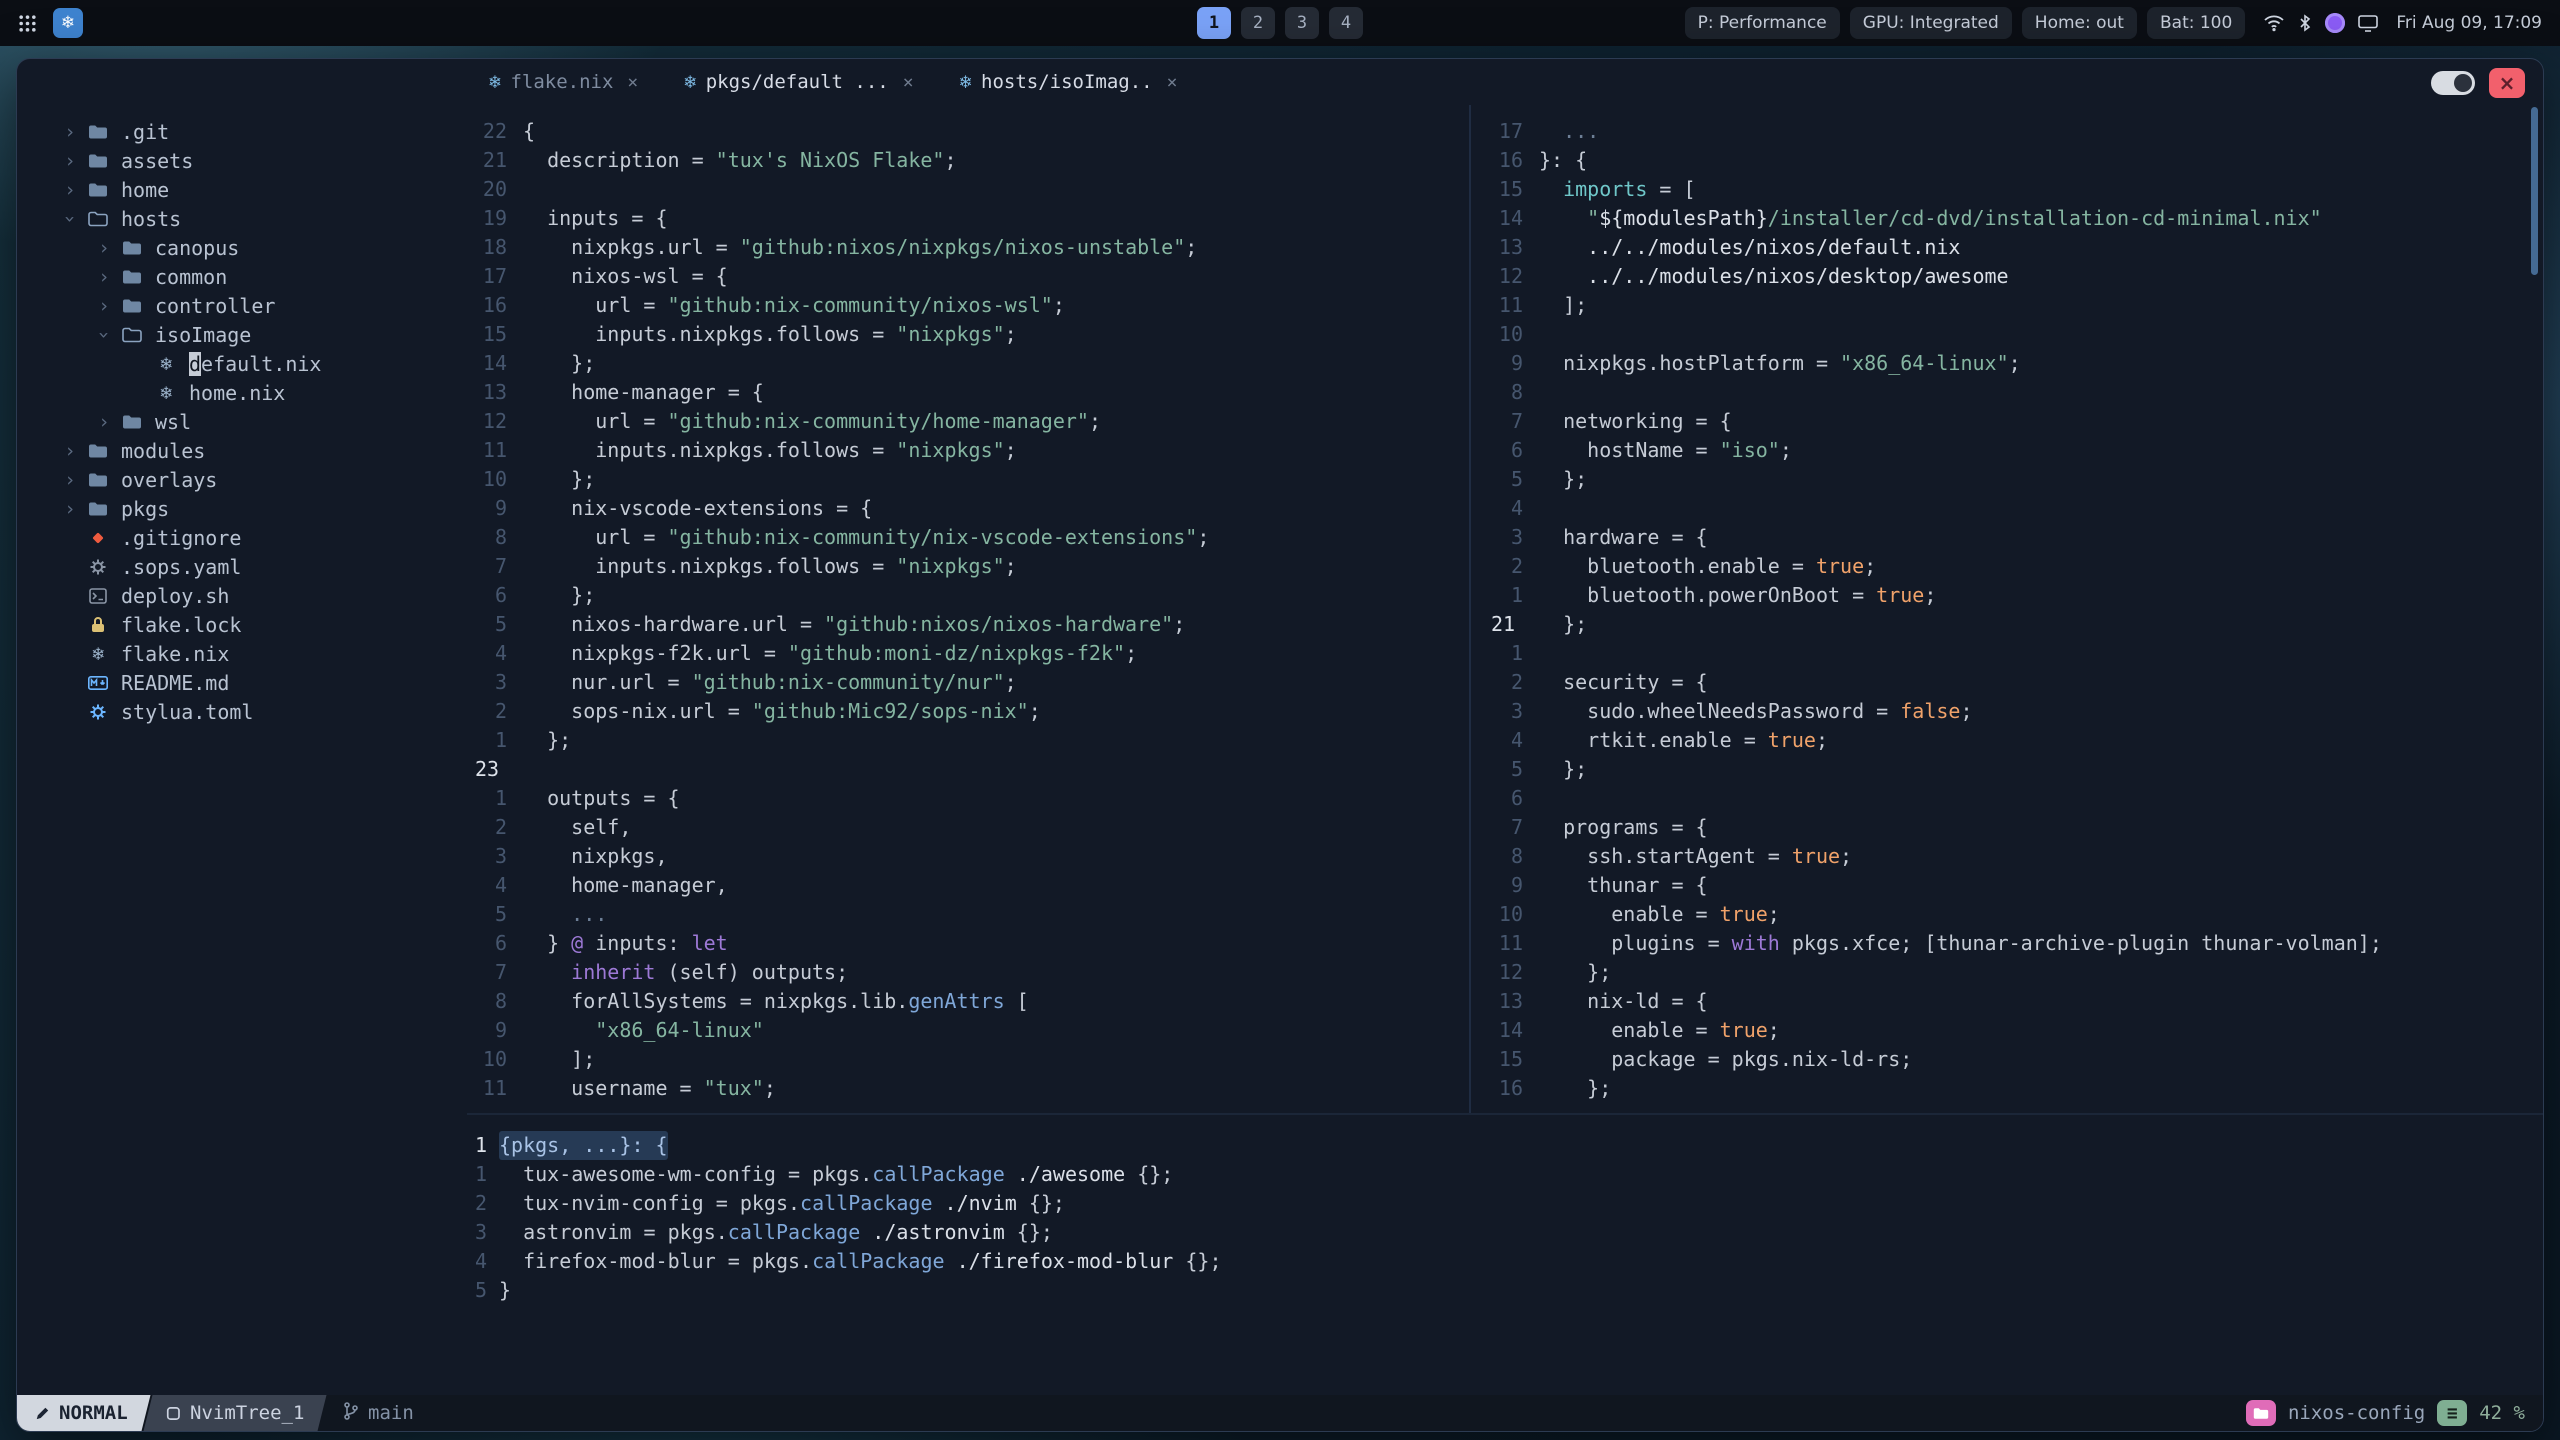 The width and height of the screenshot is (2560, 1440). I want to click on git-branch: main, so click(378, 1413).